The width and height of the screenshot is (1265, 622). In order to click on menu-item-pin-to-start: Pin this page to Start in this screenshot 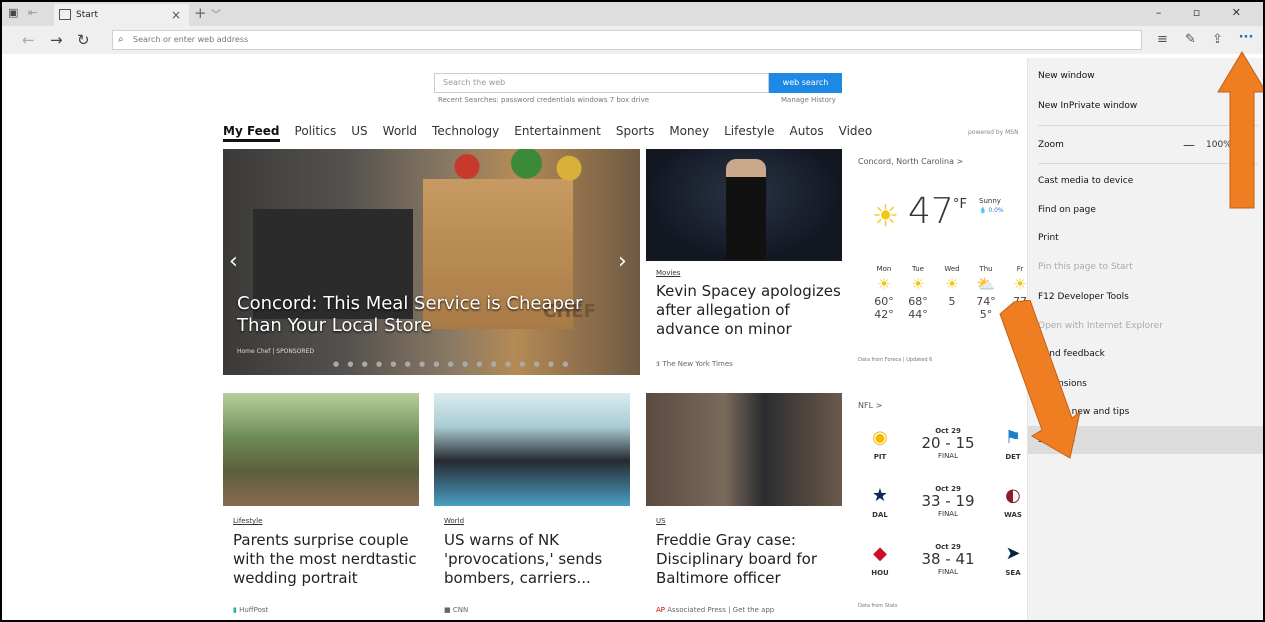, I will do `click(1085, 267)`.